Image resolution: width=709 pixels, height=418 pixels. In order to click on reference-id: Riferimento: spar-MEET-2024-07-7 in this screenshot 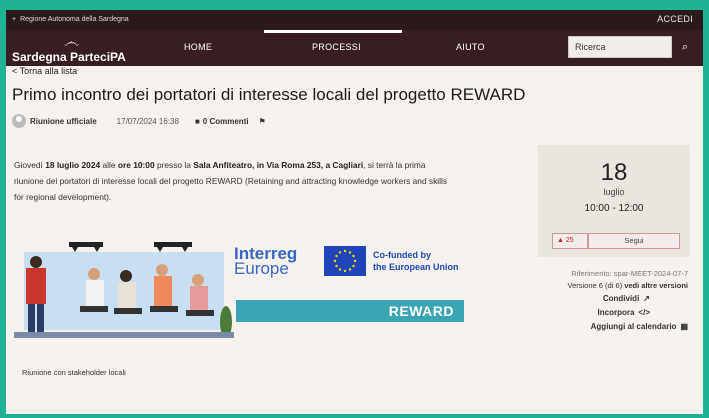, I will do `click(629, 273)`.